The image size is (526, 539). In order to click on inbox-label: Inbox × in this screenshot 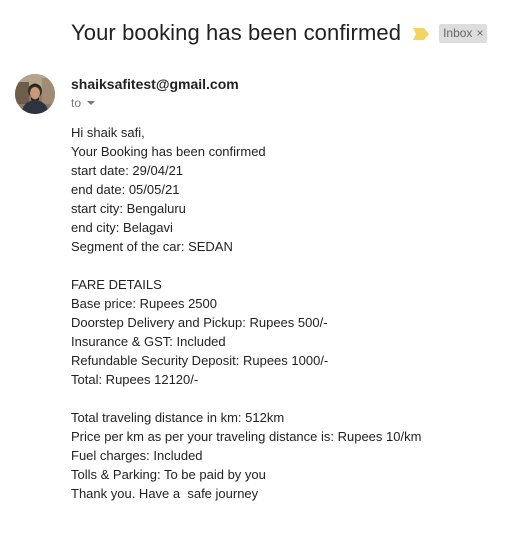, I will do `click(463, 33)`.